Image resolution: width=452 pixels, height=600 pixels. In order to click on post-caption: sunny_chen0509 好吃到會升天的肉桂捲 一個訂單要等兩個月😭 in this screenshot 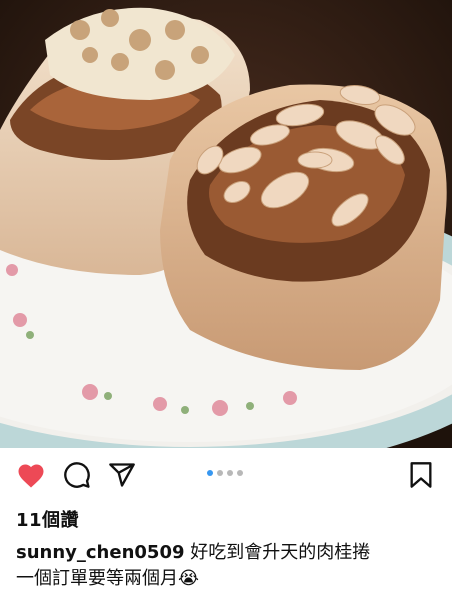, I will do `click(231, 566)`.